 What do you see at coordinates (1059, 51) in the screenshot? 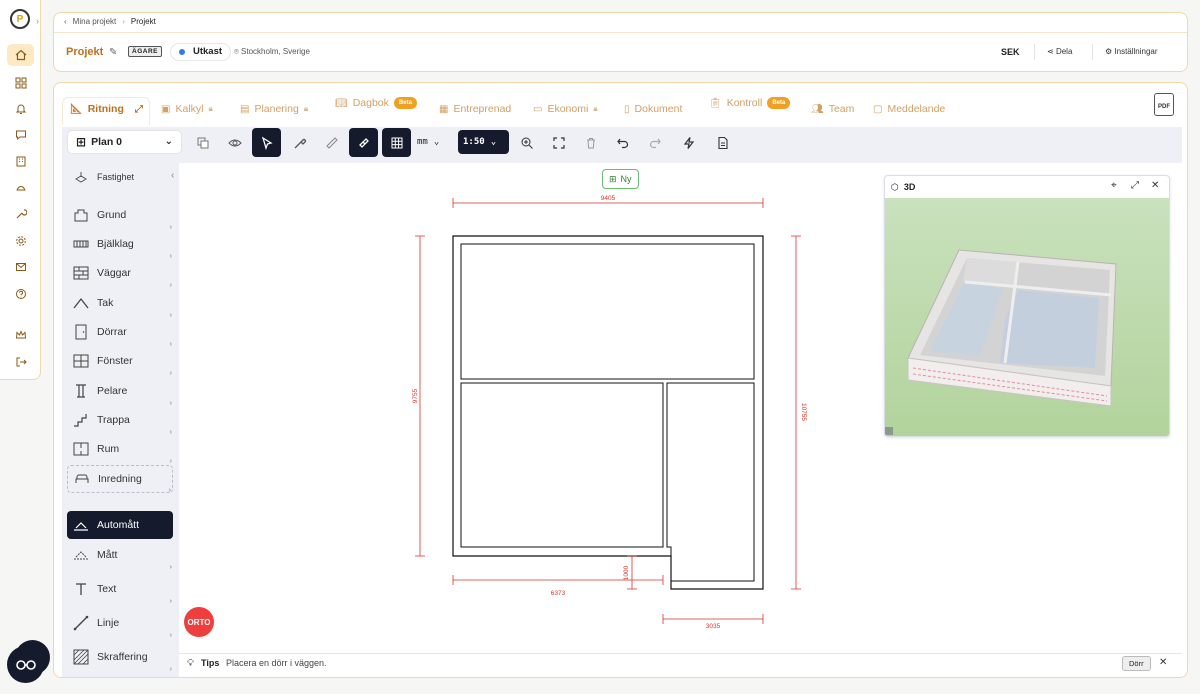
I see `share-button: ⋖ Dela` at bounding box center [1059, 51].